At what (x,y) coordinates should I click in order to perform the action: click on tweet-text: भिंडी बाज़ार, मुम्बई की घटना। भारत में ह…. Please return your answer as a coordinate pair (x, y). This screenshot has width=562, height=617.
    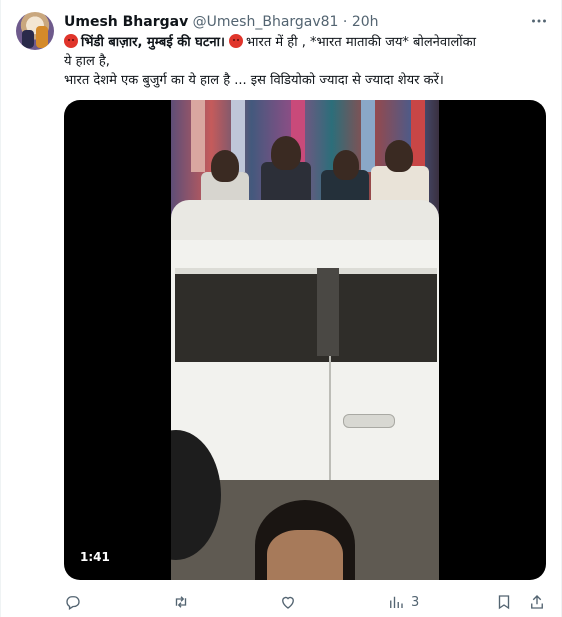
    Looking at the image, I should click on (307, 61).